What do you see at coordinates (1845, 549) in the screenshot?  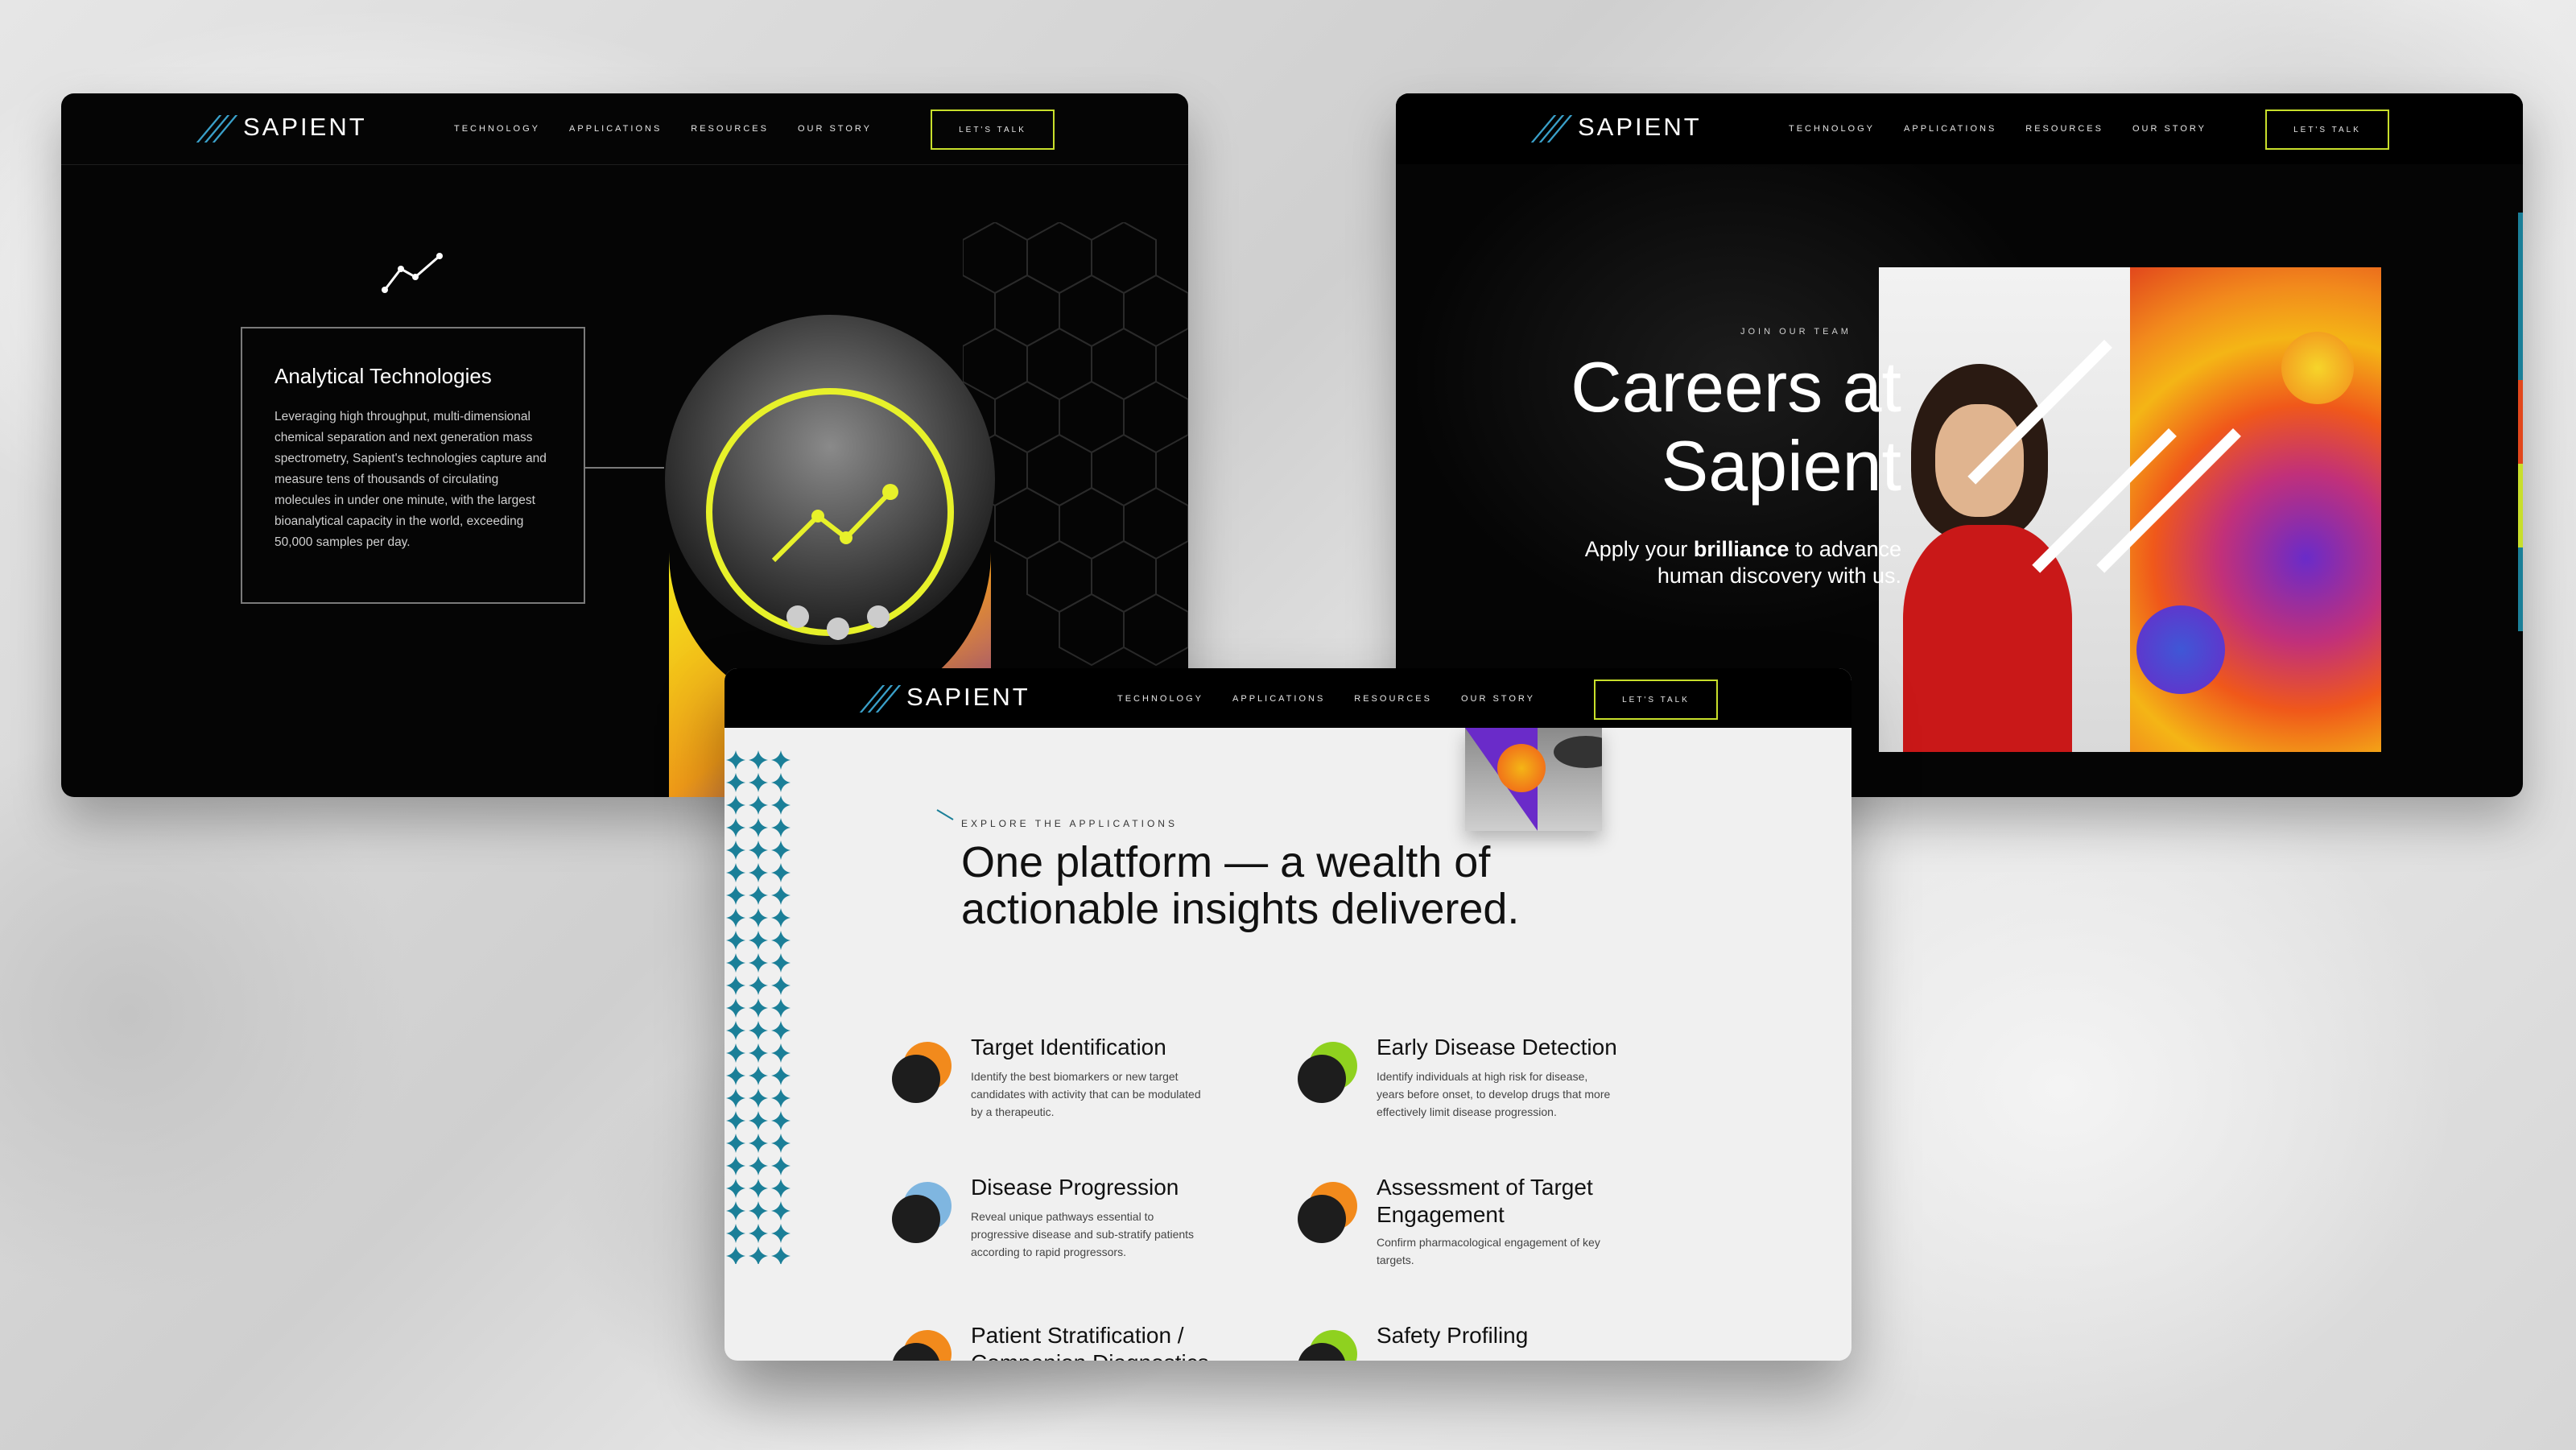 I see `subtitle-post: to advance` at bounding box center [1845, 549].